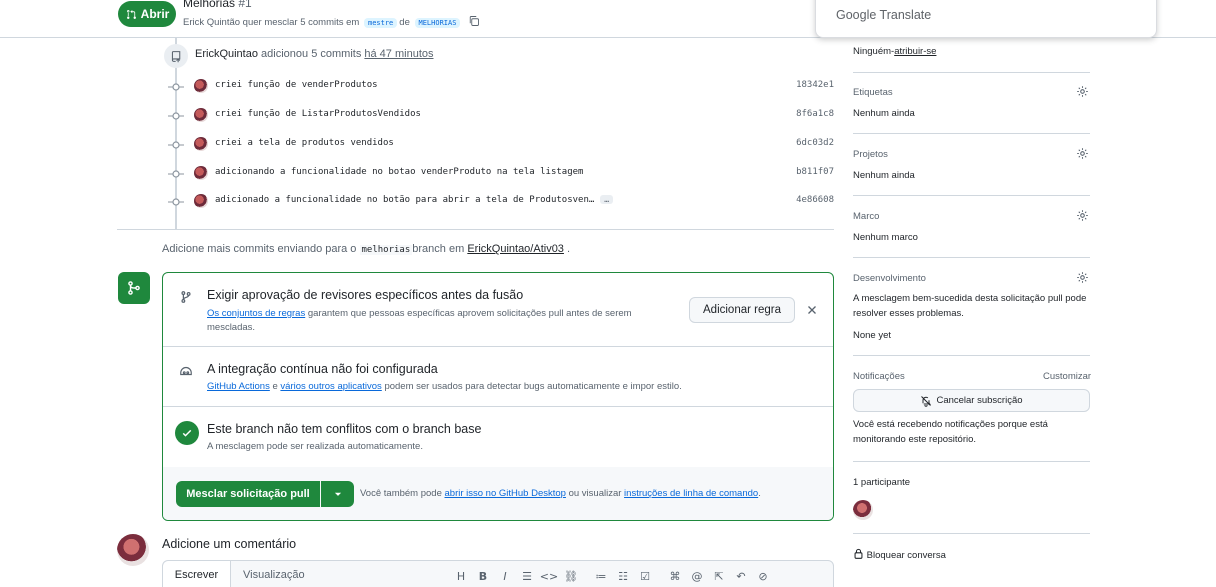 This screenshot has width=1216, height=587. What do you see at coordinates (245, 5) in the screenshot?
I see `pr-number: #1` at bounding box center [245, 5].